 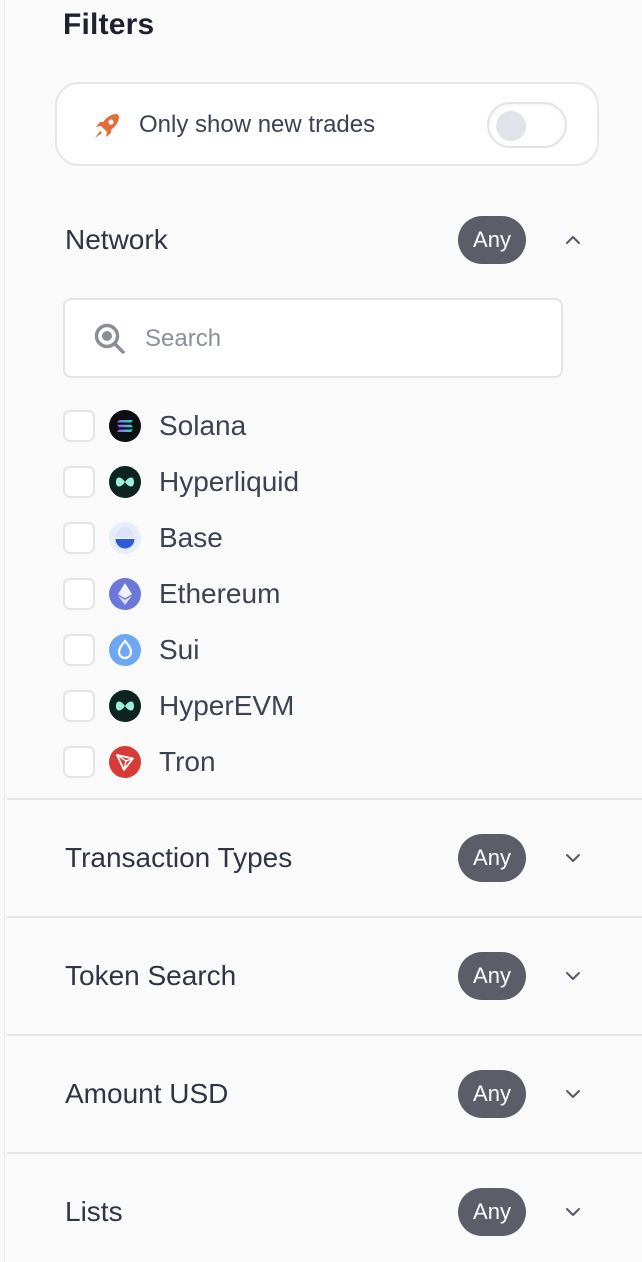 What do you see at coordinates (116, 239) in the screenshot?
I see `network-title: Network` at bounding box center [116, 239].